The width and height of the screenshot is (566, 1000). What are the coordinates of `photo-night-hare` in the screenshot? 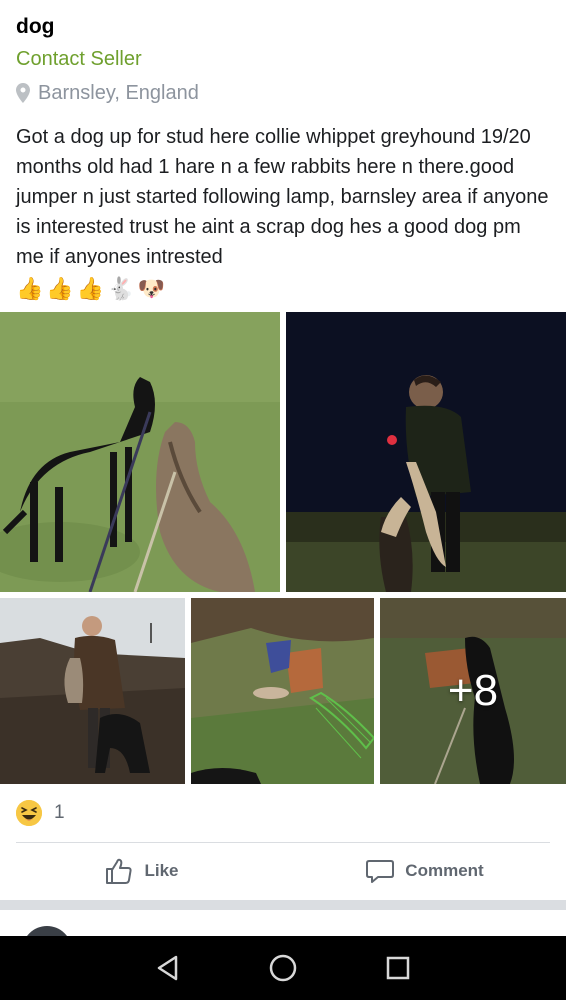 It's located at (426, 452).